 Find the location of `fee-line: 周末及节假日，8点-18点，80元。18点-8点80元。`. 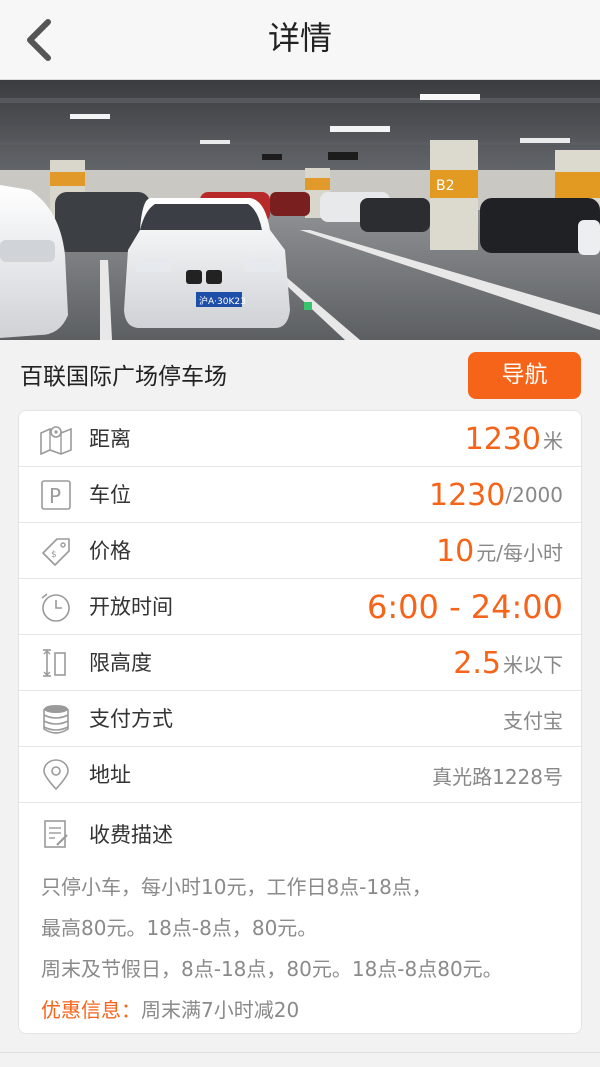

fee-line: 周末及节假日，8点-18点，80元。18点-8点80元。 is located at coordinates (272, 969).